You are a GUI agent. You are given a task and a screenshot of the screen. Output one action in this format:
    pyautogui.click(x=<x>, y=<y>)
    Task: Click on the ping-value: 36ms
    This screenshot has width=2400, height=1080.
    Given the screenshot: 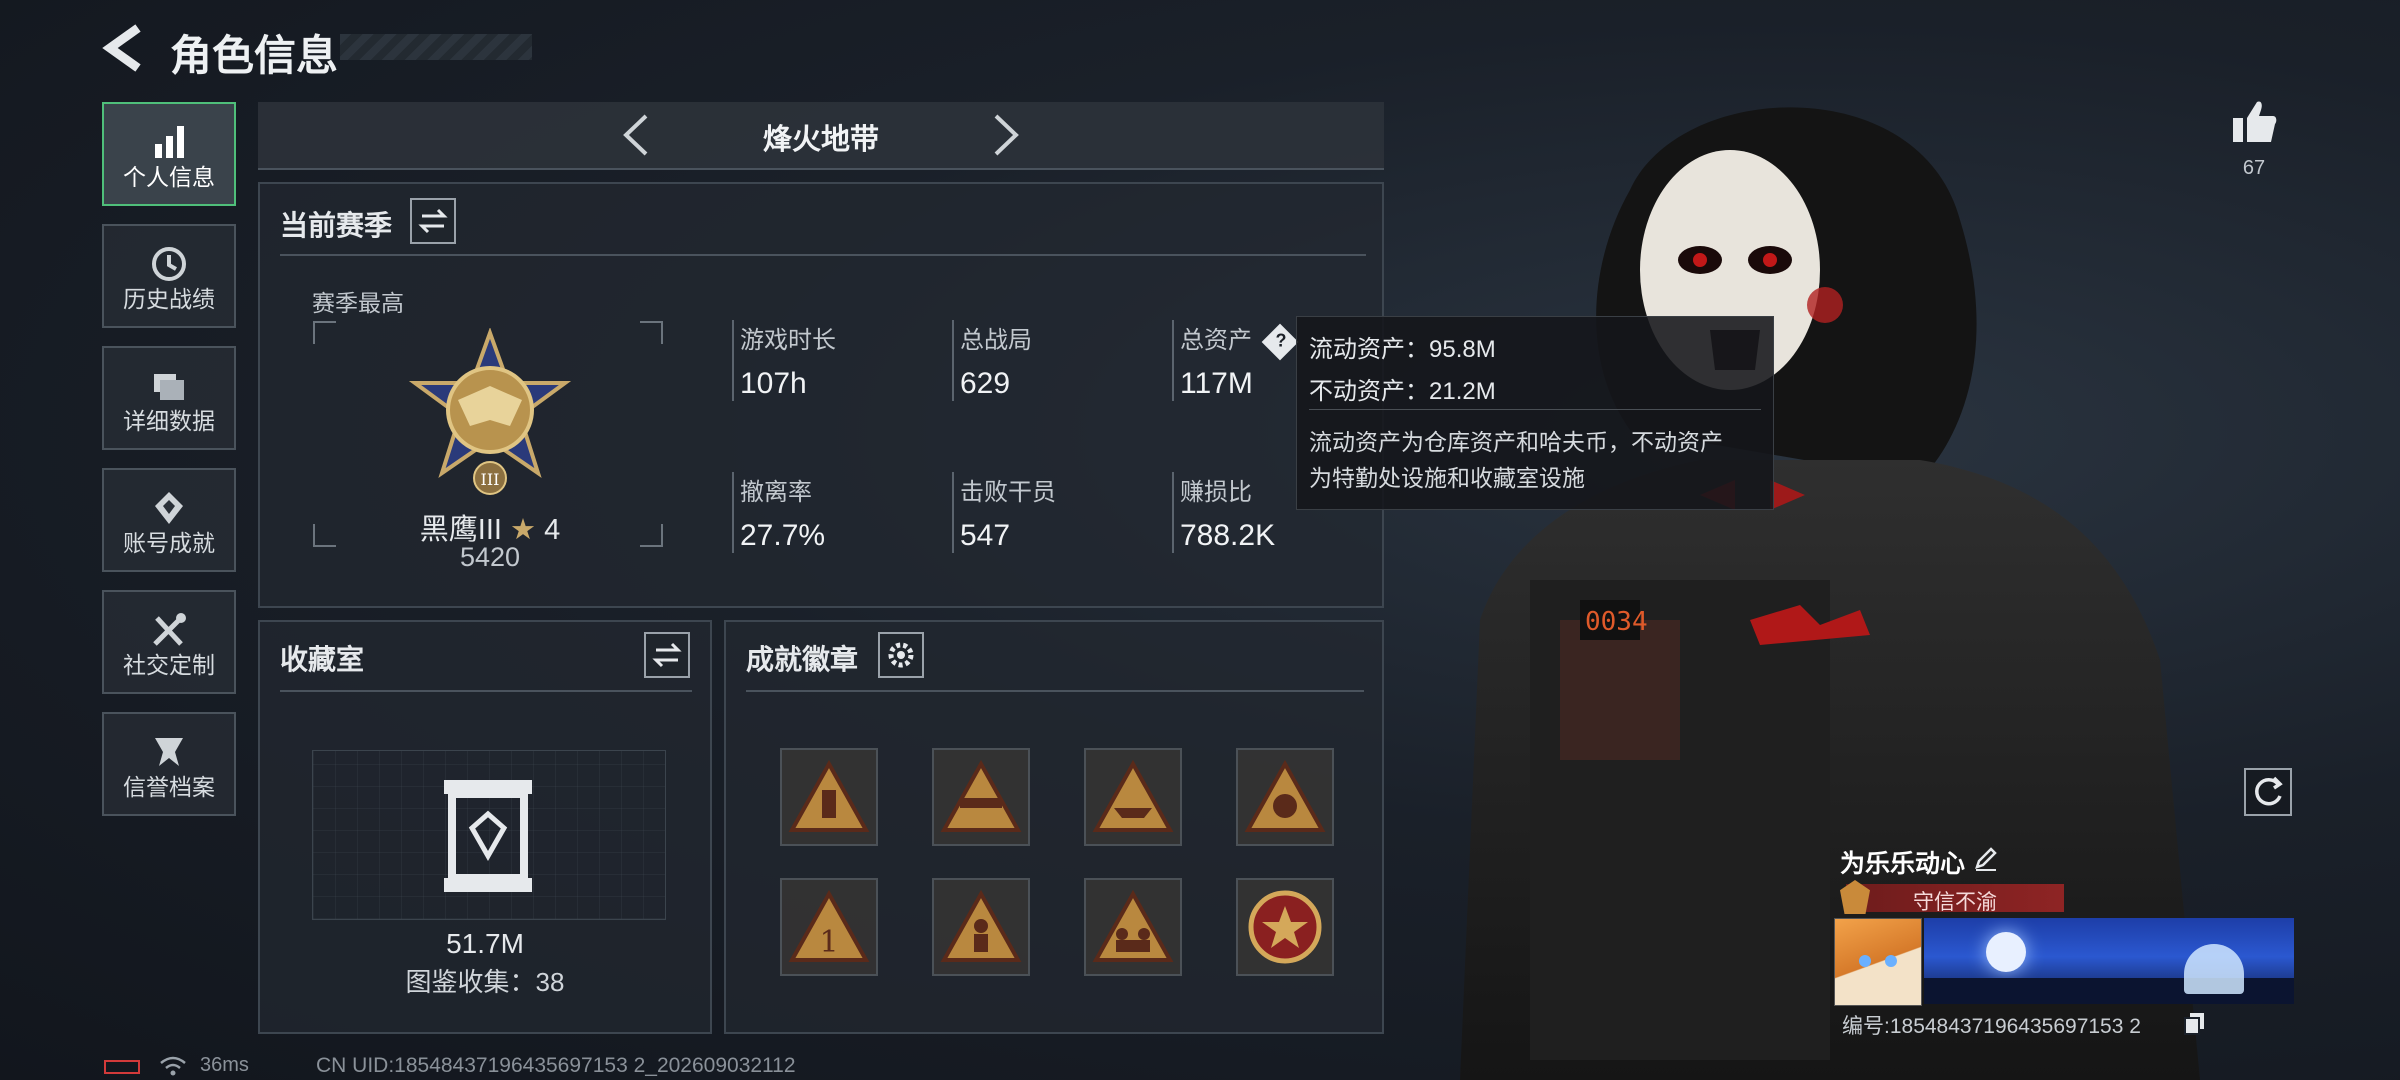 What is the action you would take?
    pyautogui.click(x=224, y=1065)
    